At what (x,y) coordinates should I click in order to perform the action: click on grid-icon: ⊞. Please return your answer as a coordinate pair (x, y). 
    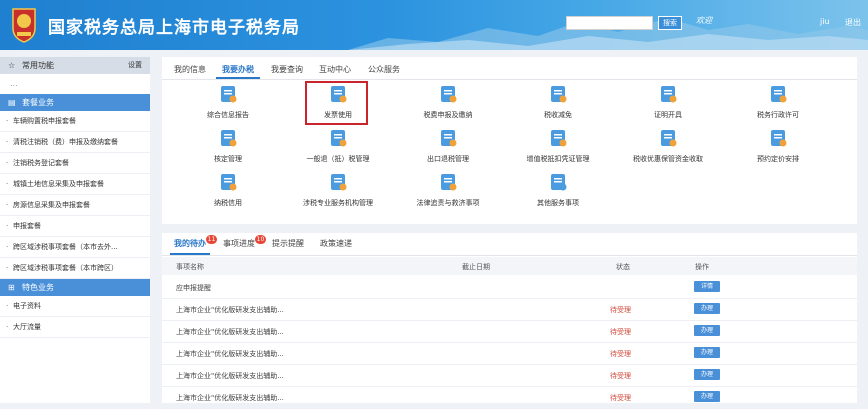
    Looking at the image, I should click on (11, 287).